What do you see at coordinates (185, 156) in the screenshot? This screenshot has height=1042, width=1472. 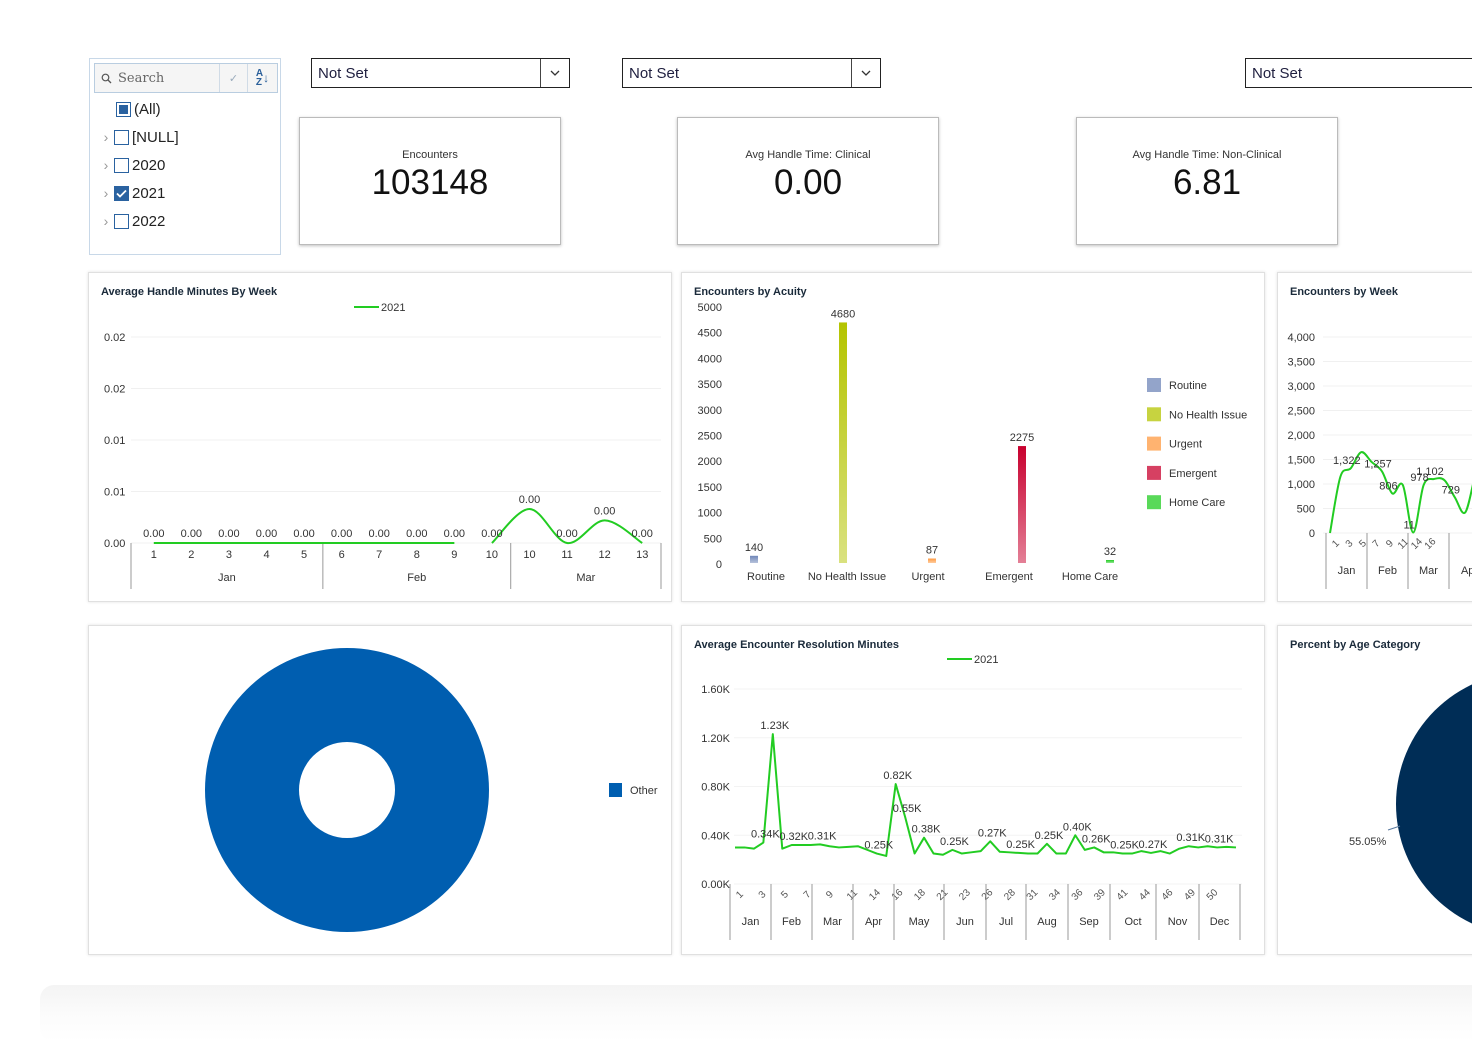 I see `year-filter-list: Search ✓ A Z ↓ (All) › [NULL] › 2020 › 2021 › 2022` at bounding box center [185, 156].